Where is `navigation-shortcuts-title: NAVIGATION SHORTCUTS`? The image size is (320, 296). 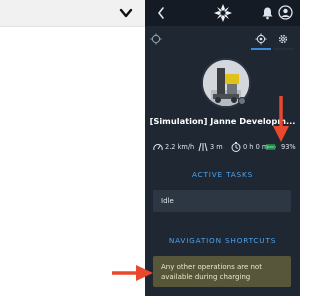 navigation-shortcuts-title: NAVIGATION SHORTCUTS is located at coordinates (222, 240).